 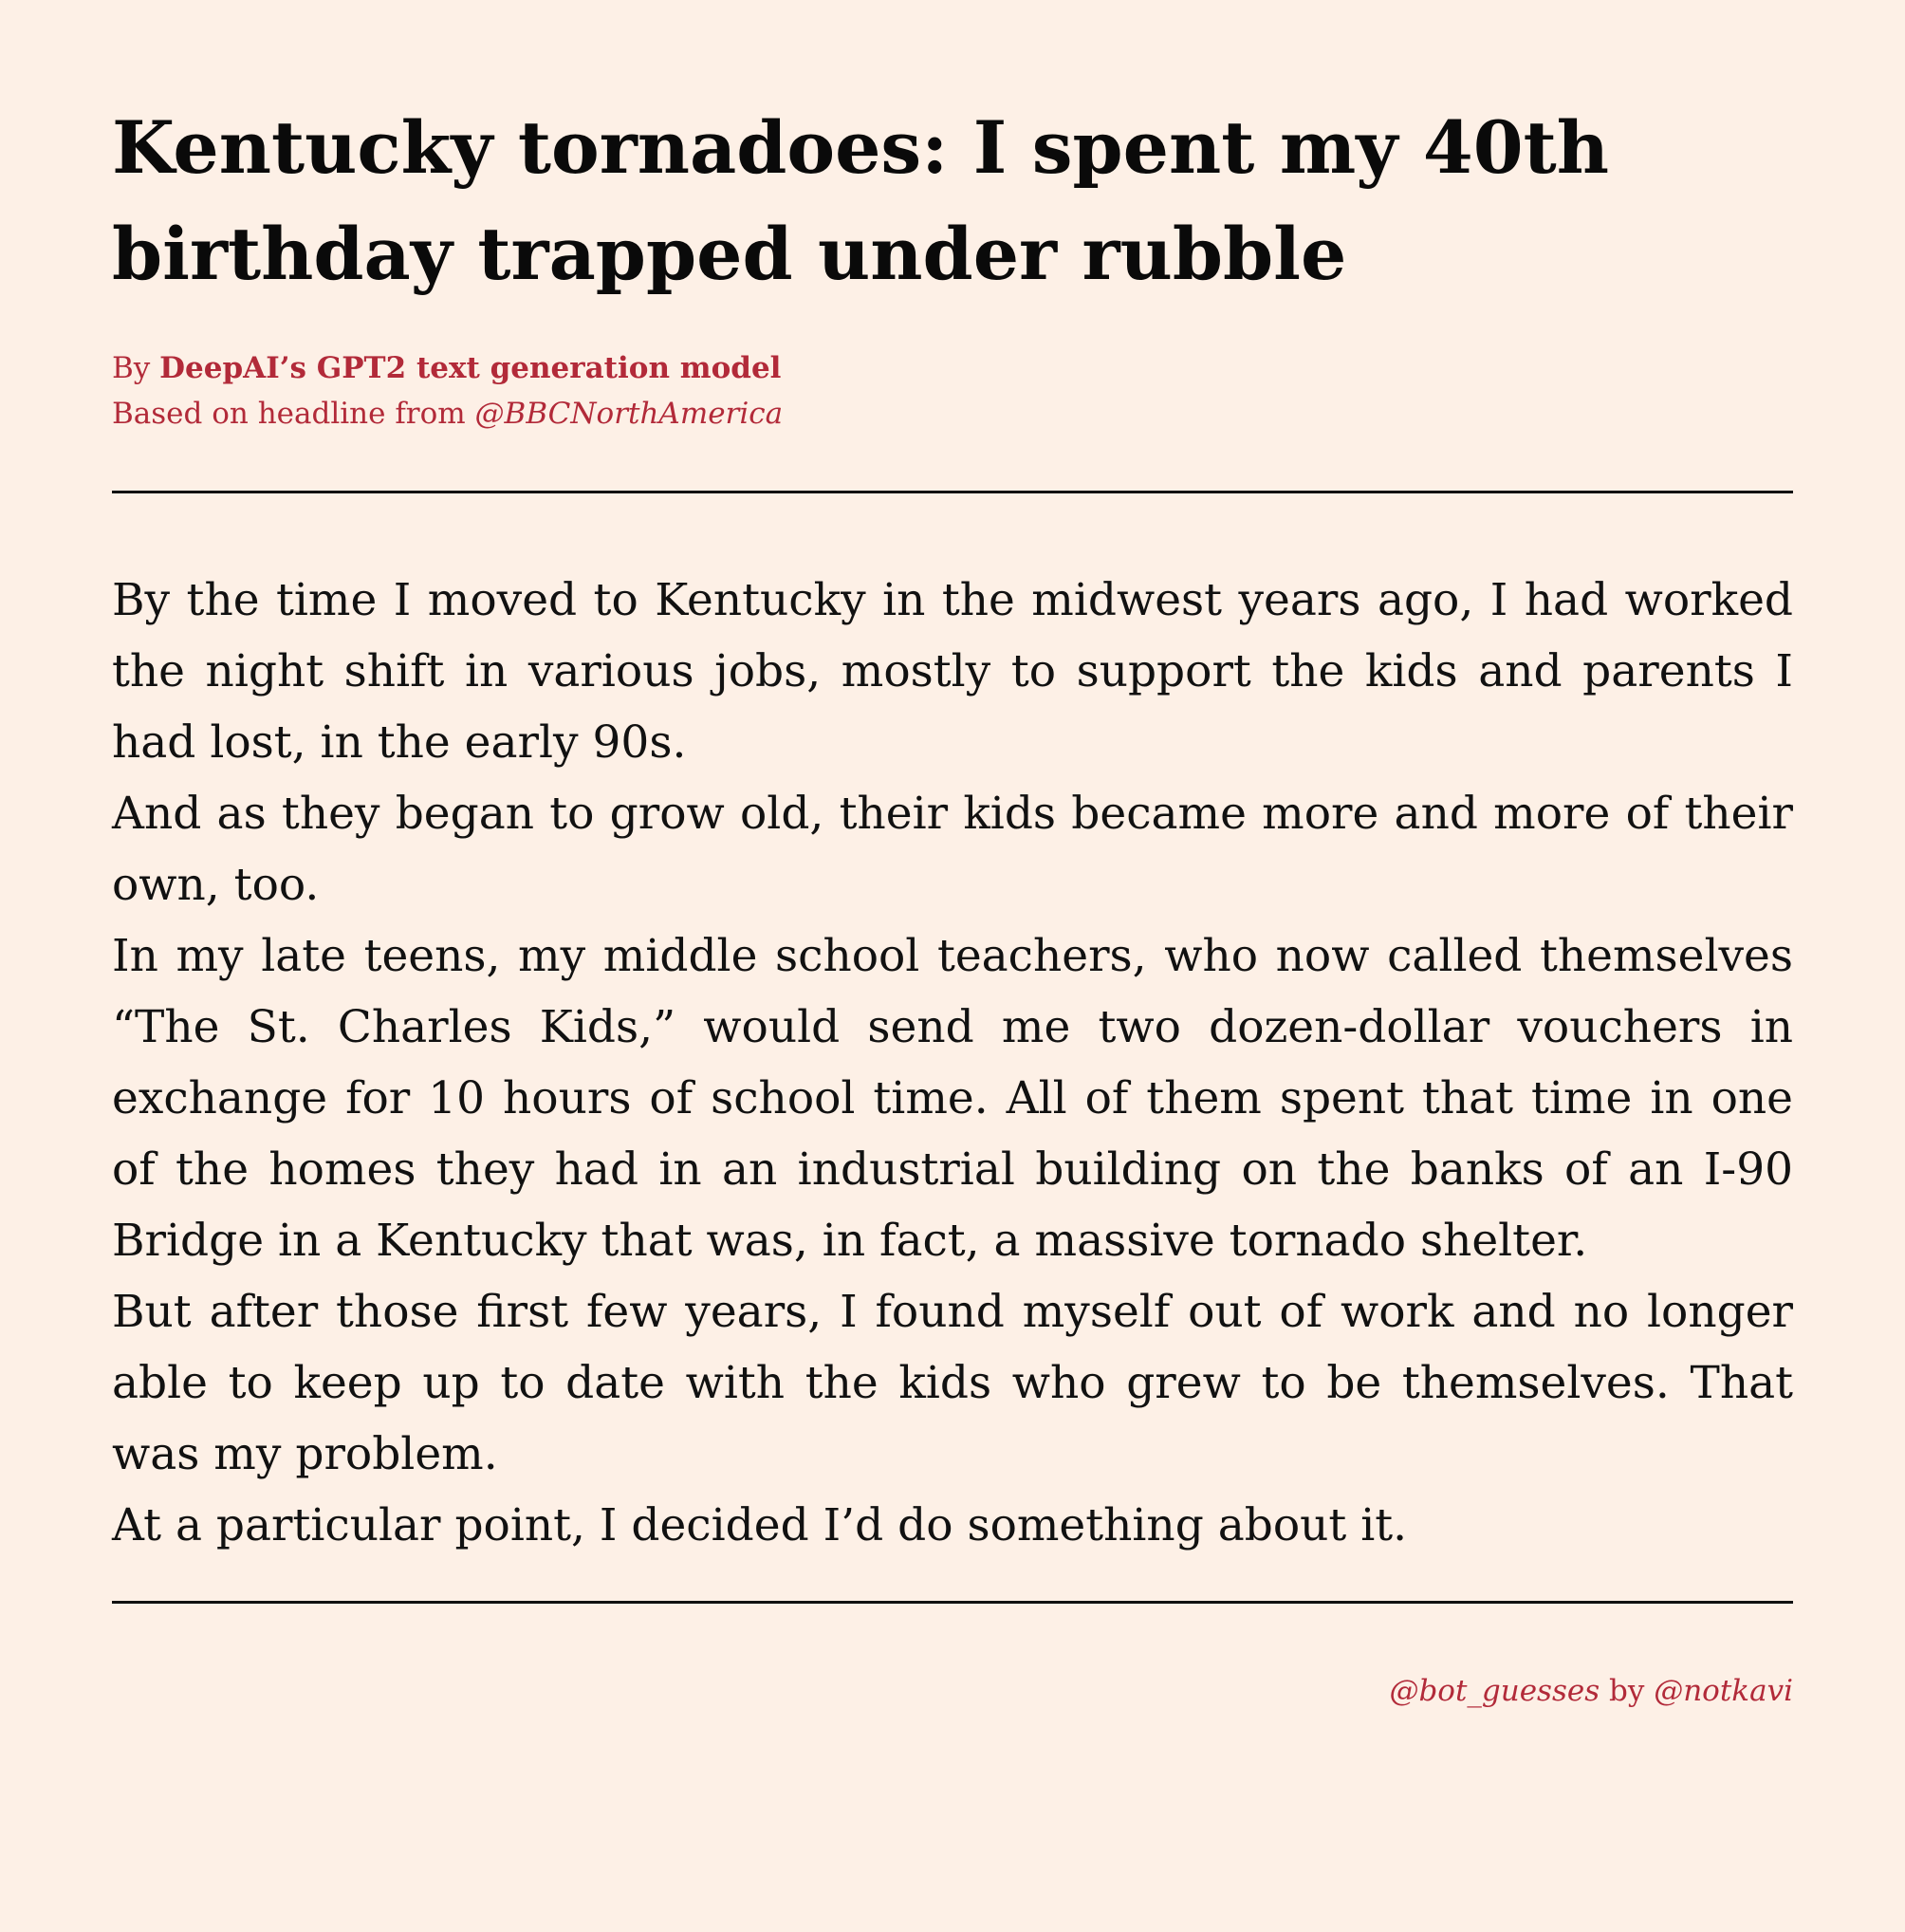 What do you see at coordinates (136, 368) in the screenshot?
I see `byline-prefix: By` at bounding box center [136, 368].